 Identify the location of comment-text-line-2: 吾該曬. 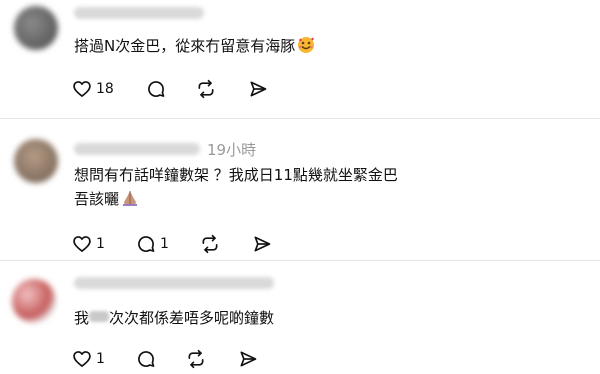
(106, 200).